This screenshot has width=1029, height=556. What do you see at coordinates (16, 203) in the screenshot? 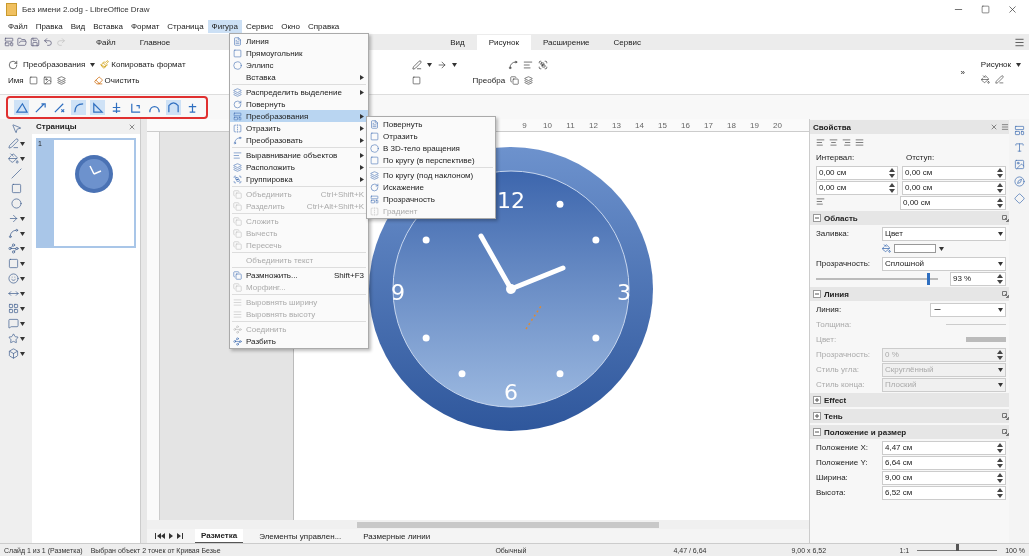
I see `ellipse-icon` at bounding box center [16, 203].